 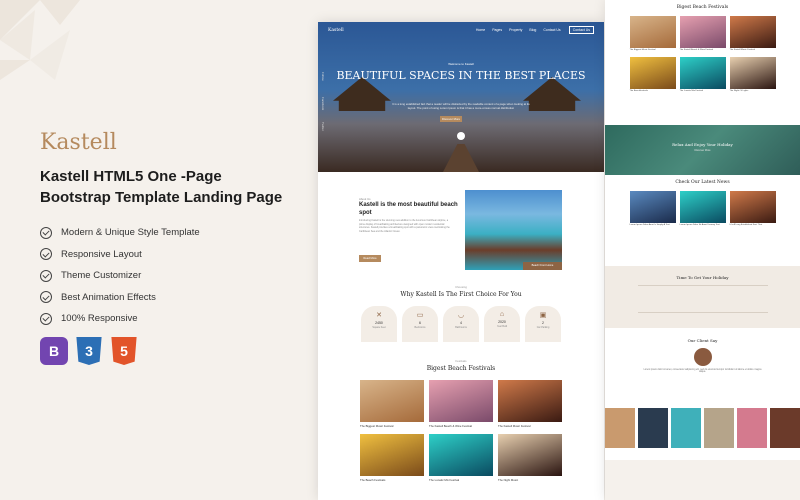 I want to click on nav-item-home: Home, so click(x=480, y=30).